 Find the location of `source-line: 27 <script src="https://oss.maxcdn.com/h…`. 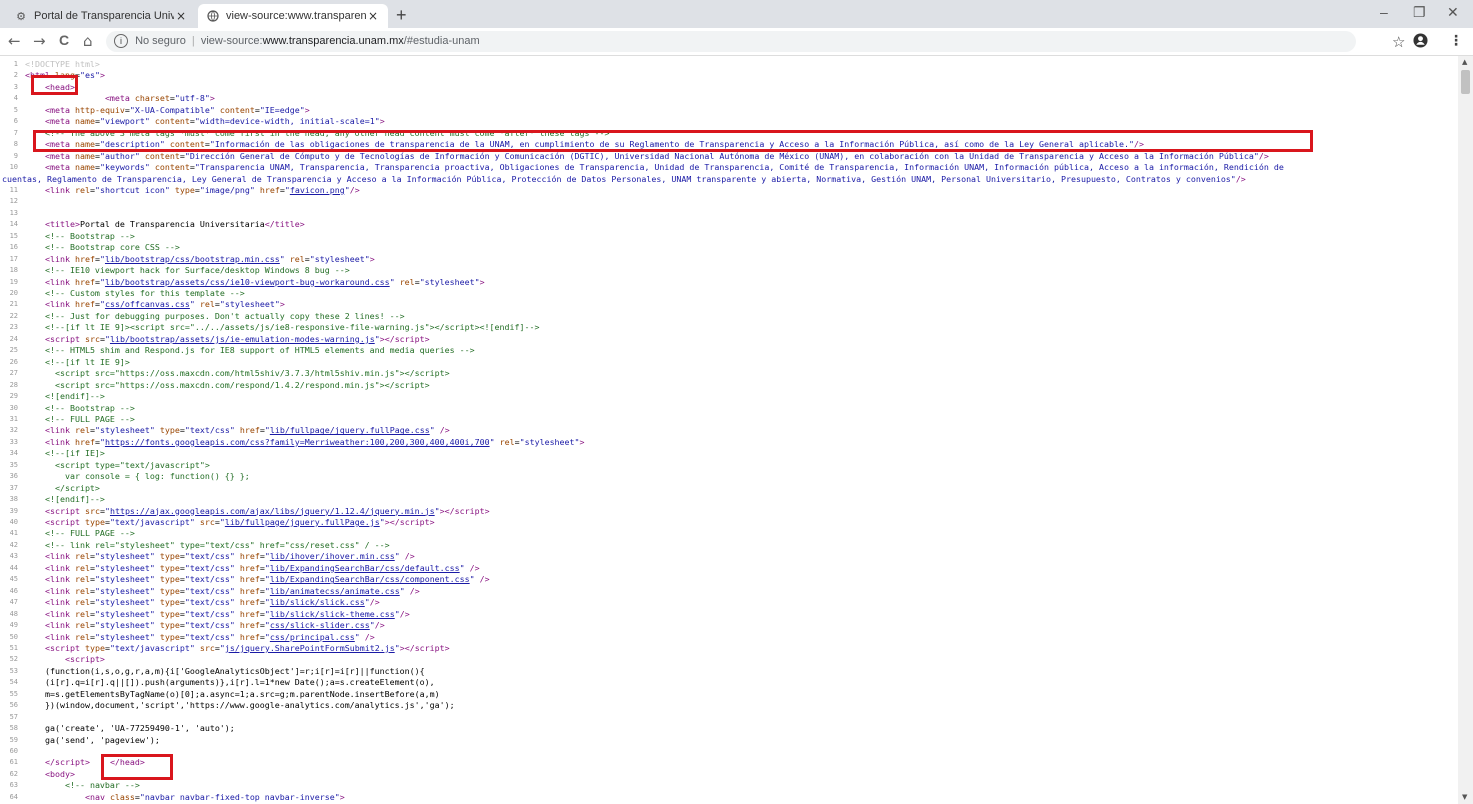

source-line: 27 <script src="https://oss.maxcdn.com/h… is located at coordinates (729, 373).